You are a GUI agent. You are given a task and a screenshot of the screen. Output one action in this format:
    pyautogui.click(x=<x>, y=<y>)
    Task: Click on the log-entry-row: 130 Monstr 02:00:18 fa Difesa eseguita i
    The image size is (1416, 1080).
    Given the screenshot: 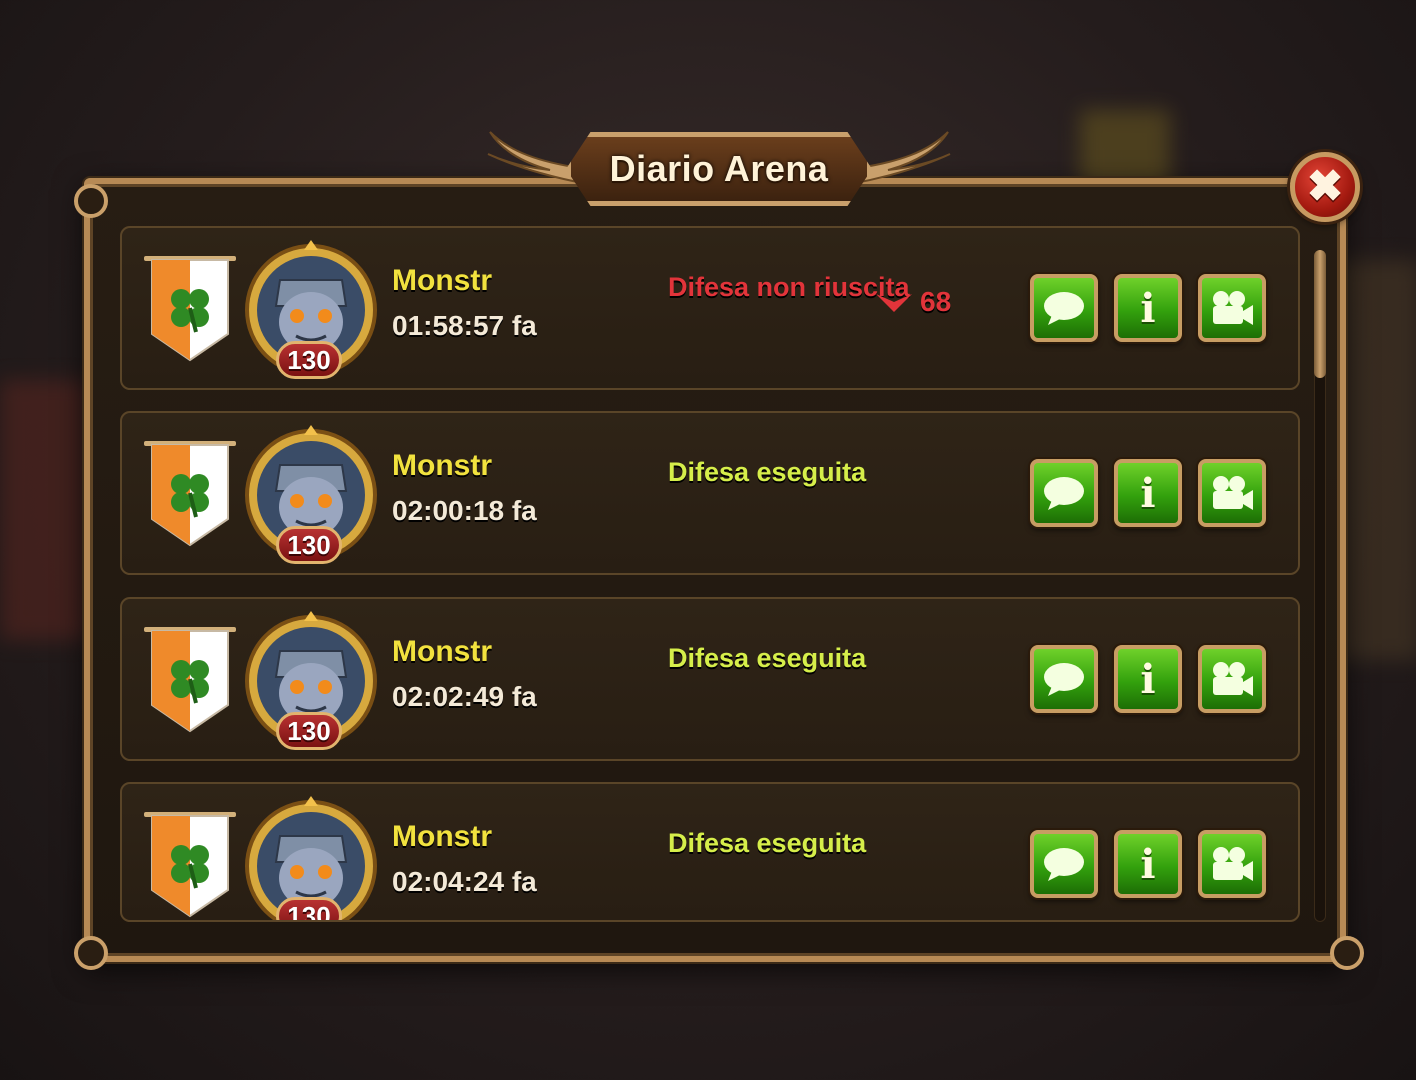 What is the action you would take?
    pyautogui.click(x=710, y=493)
    